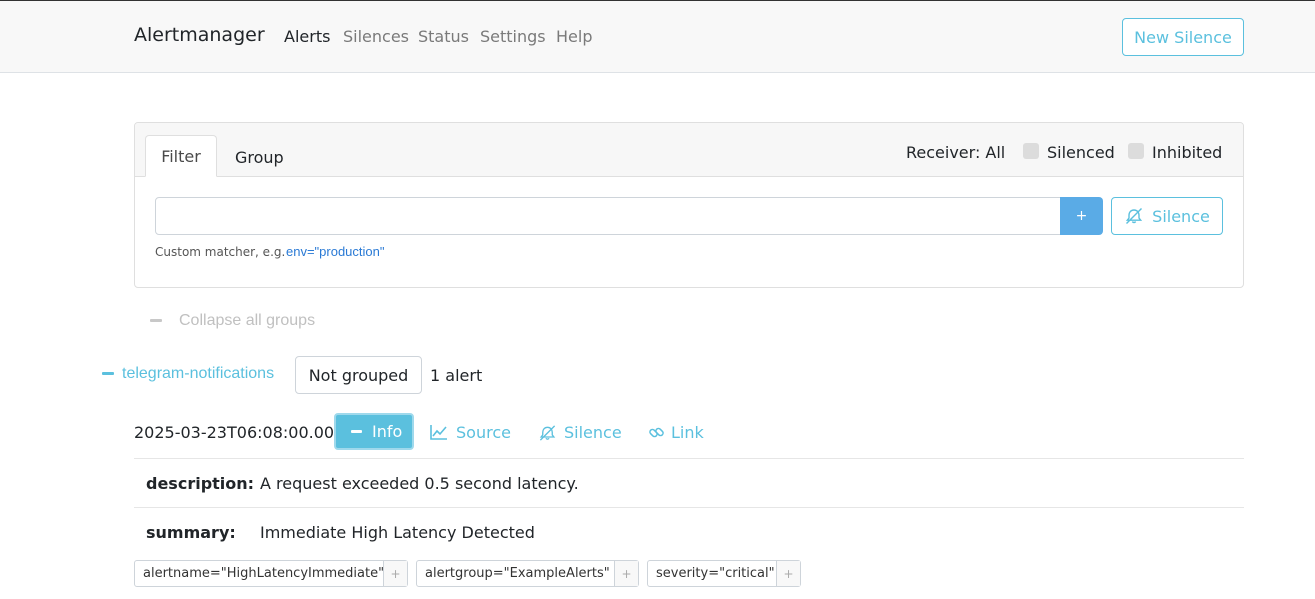  I want to click on nav-silences: Silences, so click(376, 36).